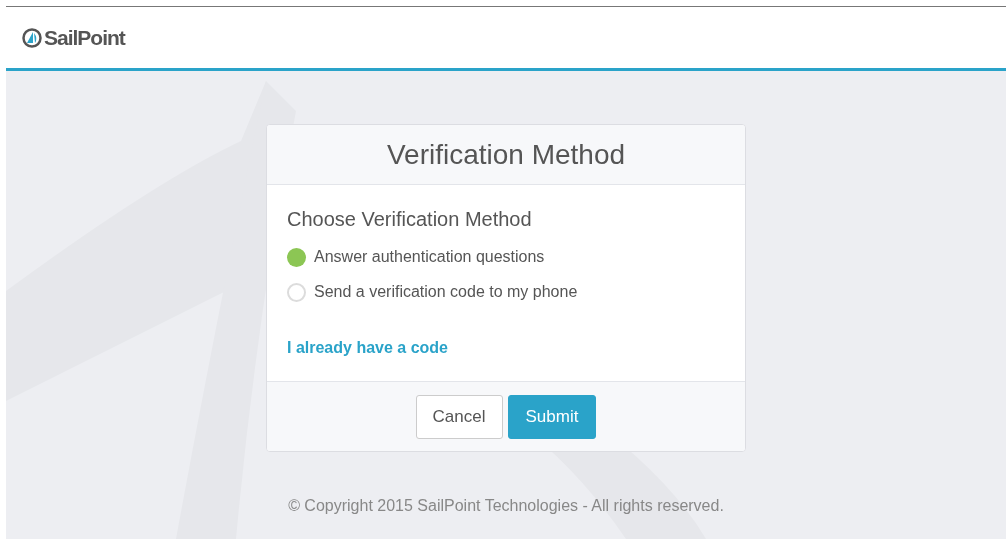  Describe the element at coordinates (32, 37) in the screenshot. I see `sail-logo-icon` at that location.